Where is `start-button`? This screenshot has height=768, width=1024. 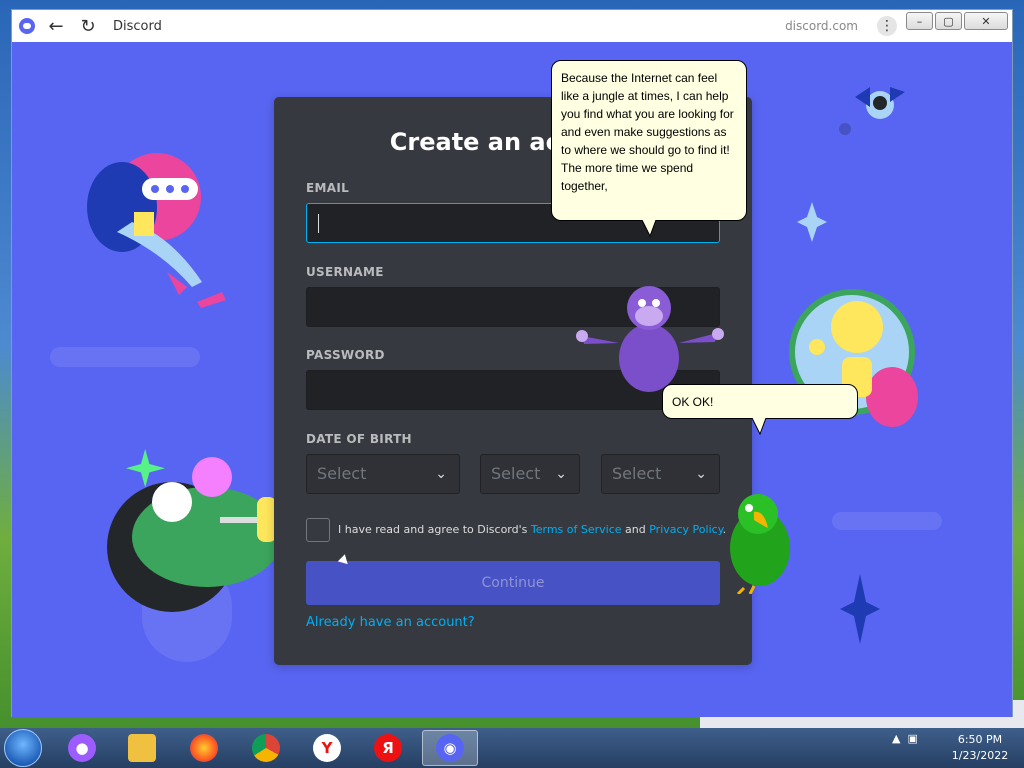 start-button is located at coordinates (23, 748).